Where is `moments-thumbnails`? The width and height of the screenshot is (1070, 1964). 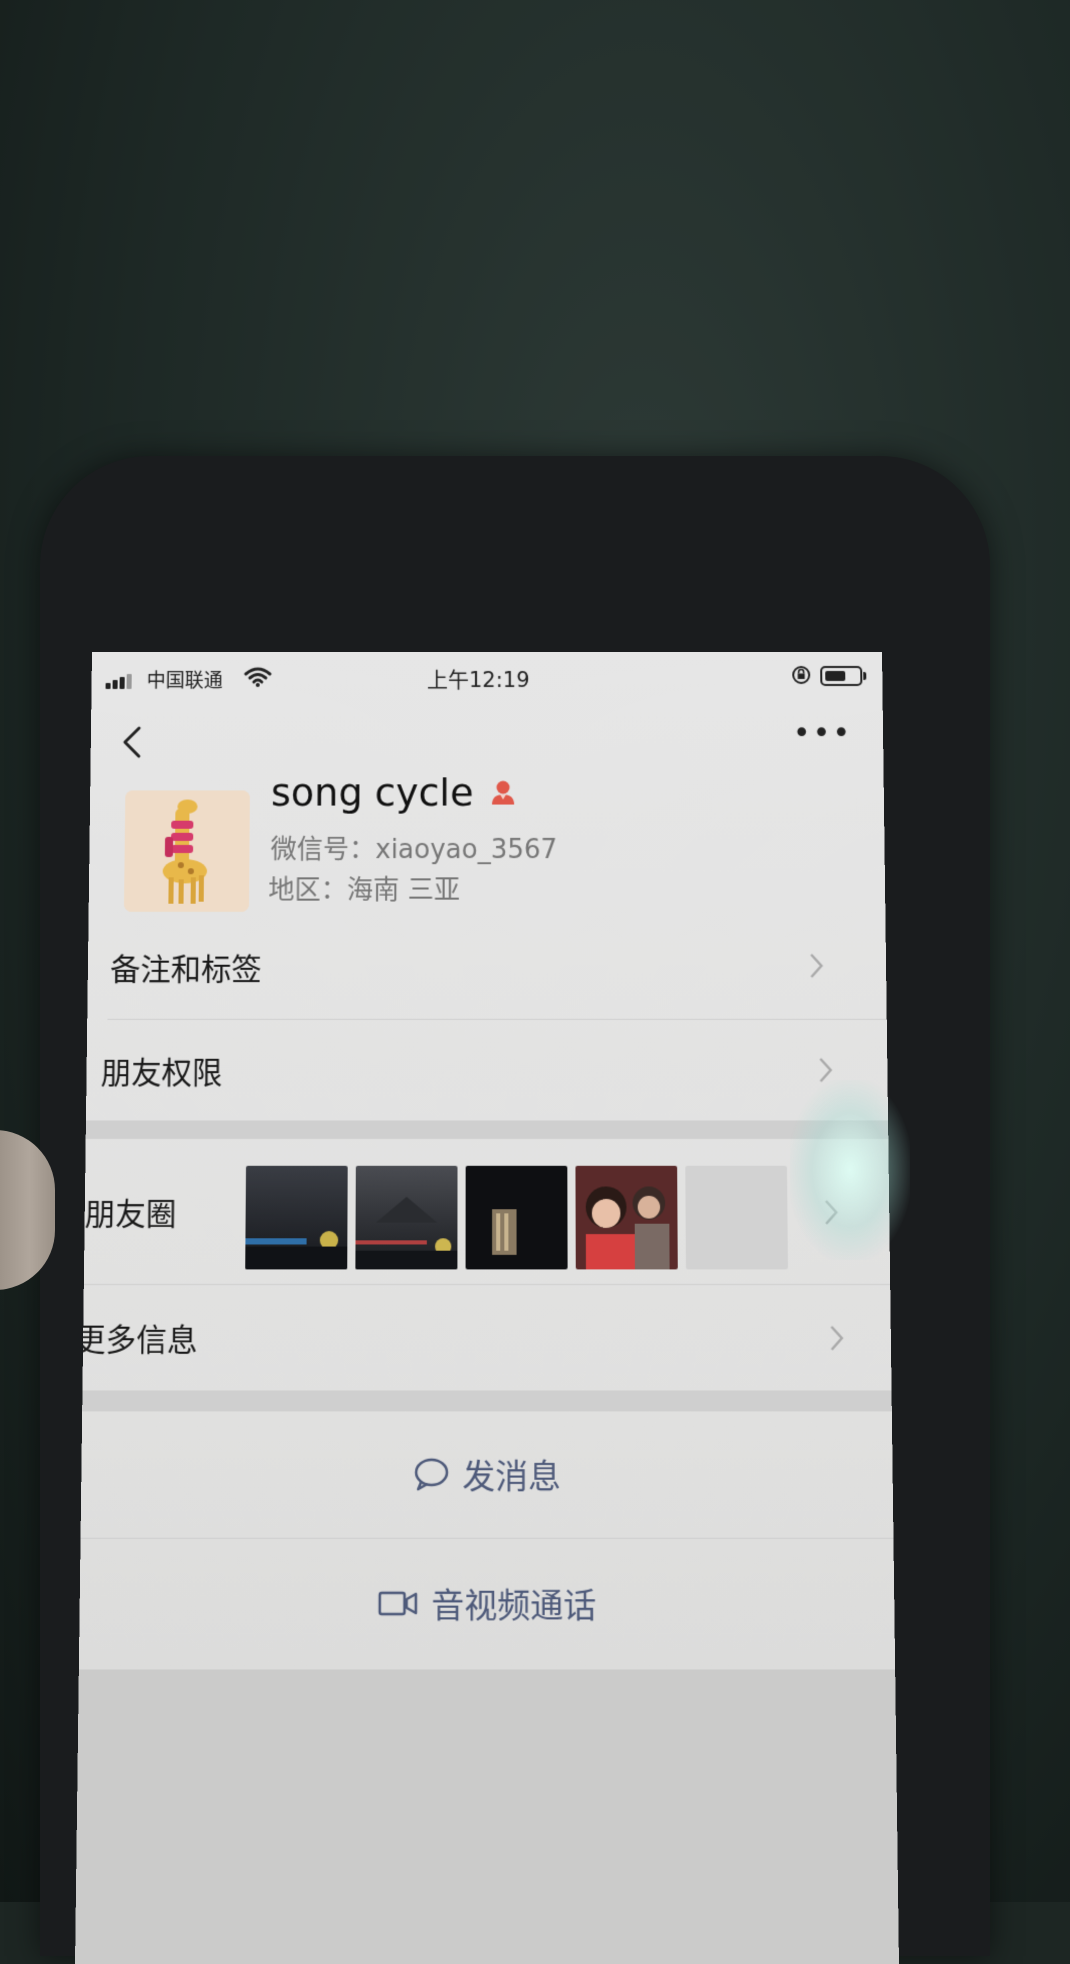 moments-thumbnails is located at coordinates (520, 1218).